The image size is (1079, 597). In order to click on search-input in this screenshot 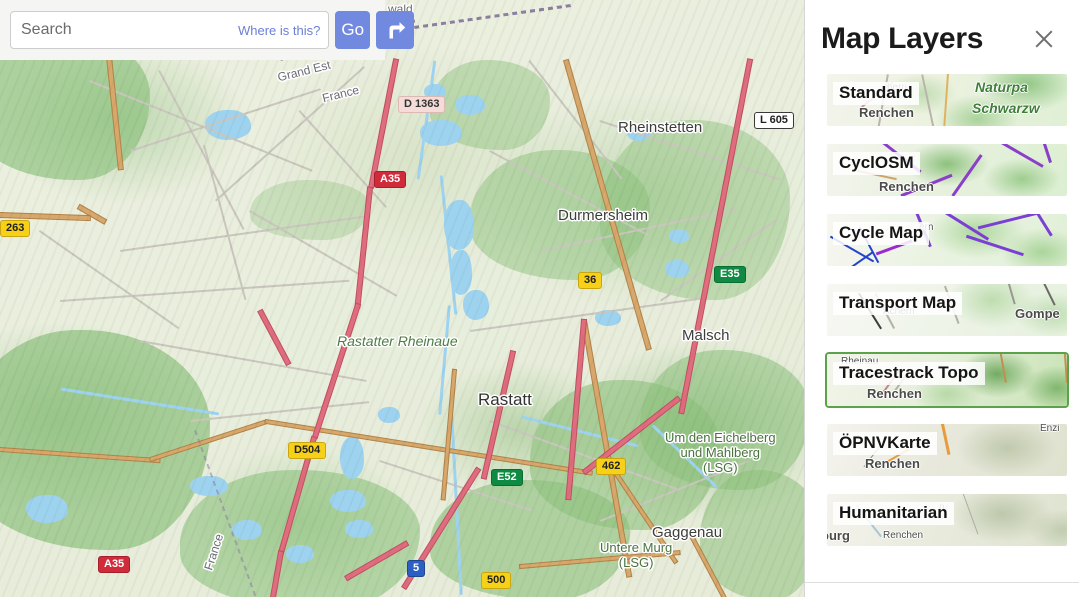, I will do `click(124, 30)`.